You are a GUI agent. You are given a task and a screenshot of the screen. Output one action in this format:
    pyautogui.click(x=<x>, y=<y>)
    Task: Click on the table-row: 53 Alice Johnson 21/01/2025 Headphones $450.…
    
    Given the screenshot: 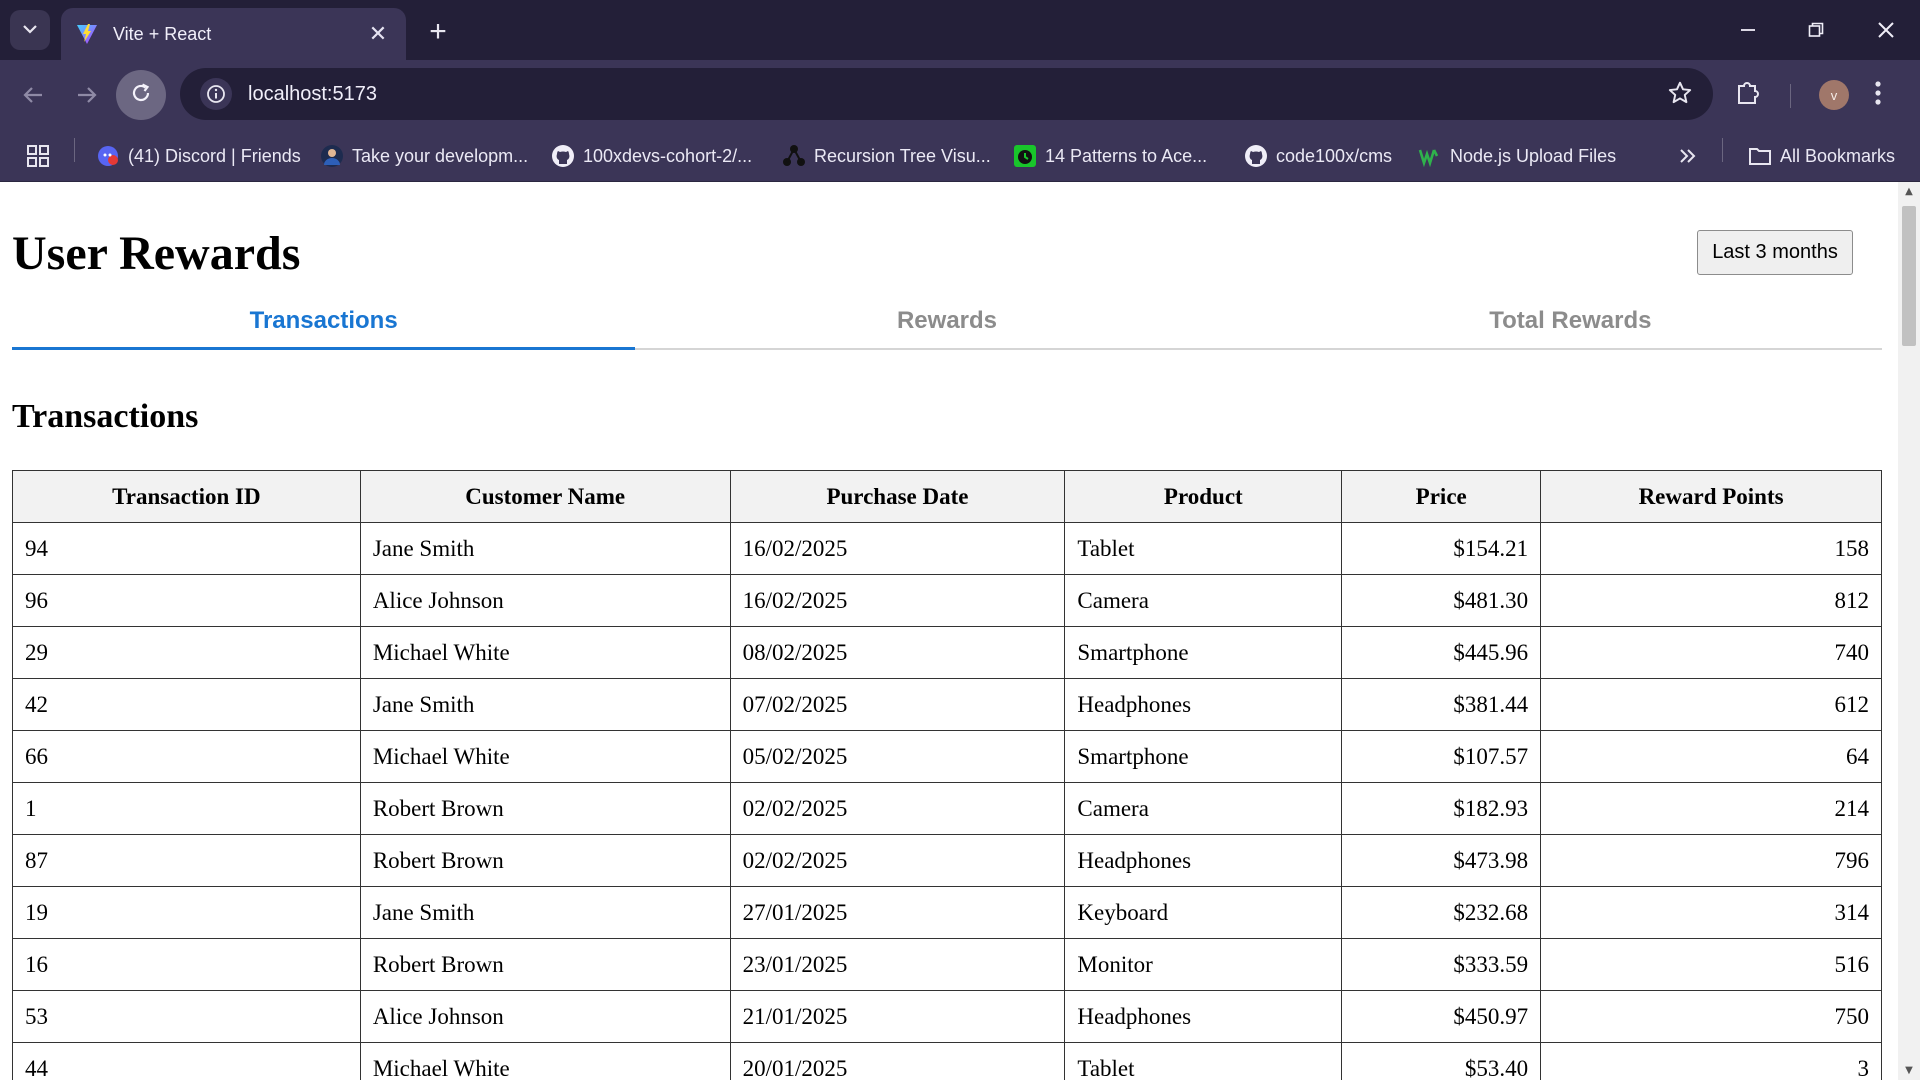 What is the action you would take?
    pyautogui.click(x=947, y=1016)
    